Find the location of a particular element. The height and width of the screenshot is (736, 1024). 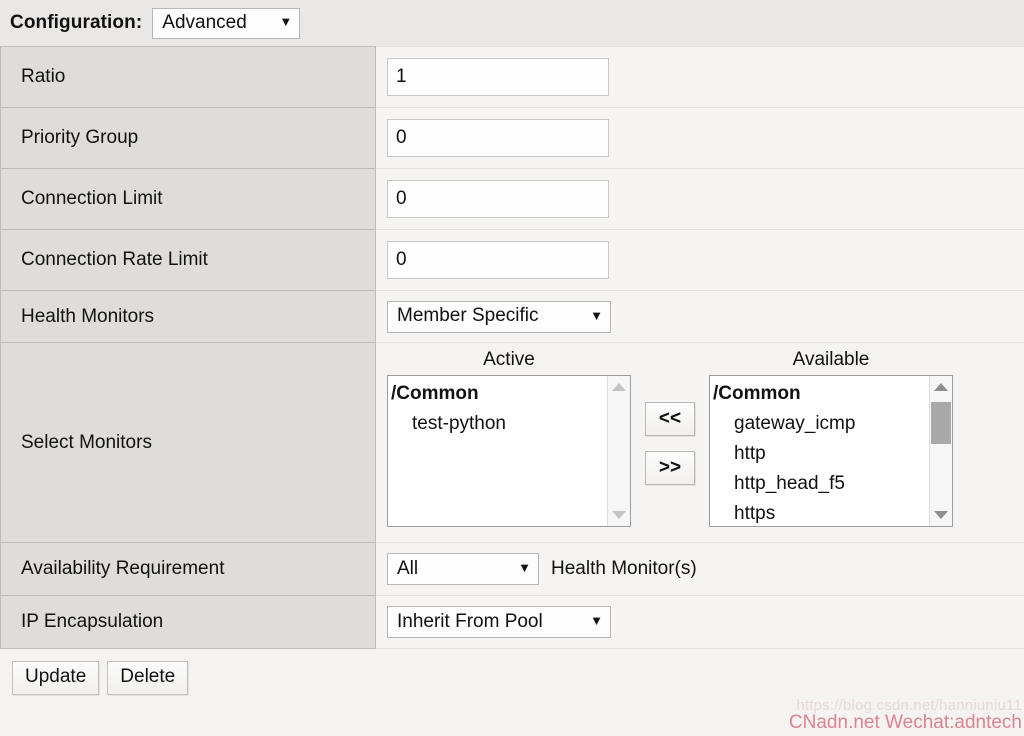

table-row: Ratio 1 is located at coordinates (512, 77).